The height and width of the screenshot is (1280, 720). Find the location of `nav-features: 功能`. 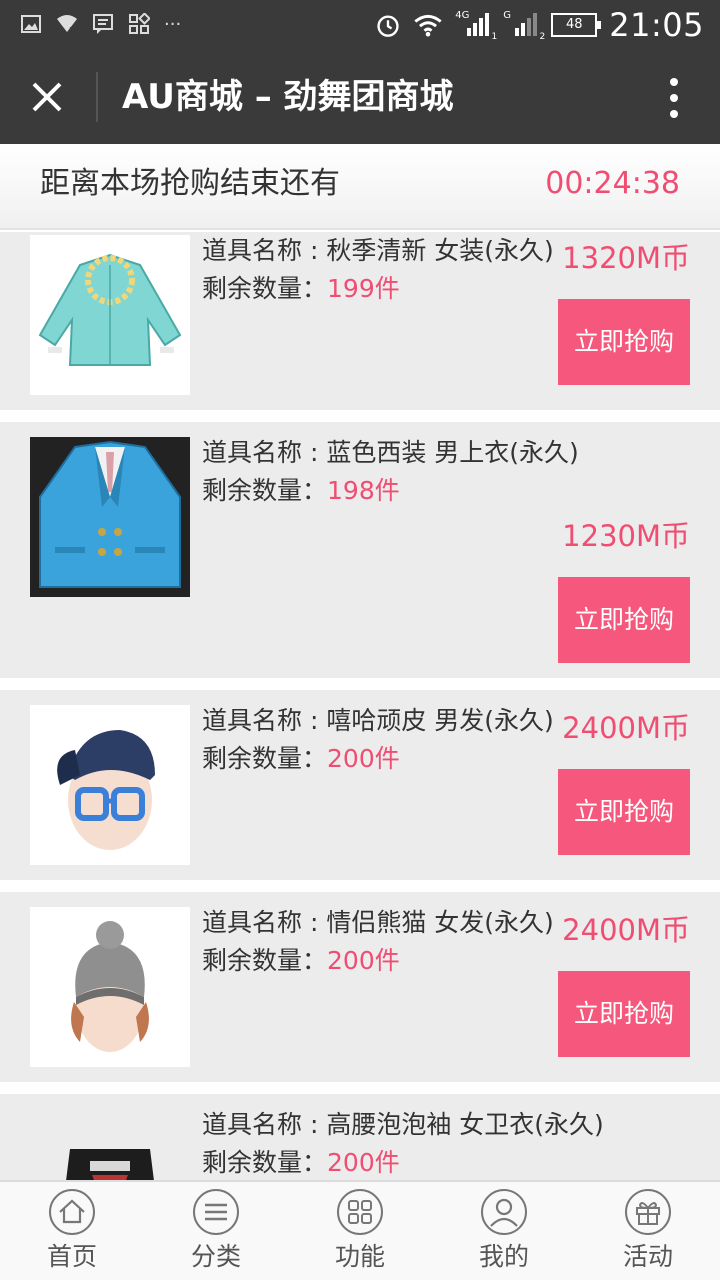

nav-features: 功能 is located at coordinates (360, 1231).